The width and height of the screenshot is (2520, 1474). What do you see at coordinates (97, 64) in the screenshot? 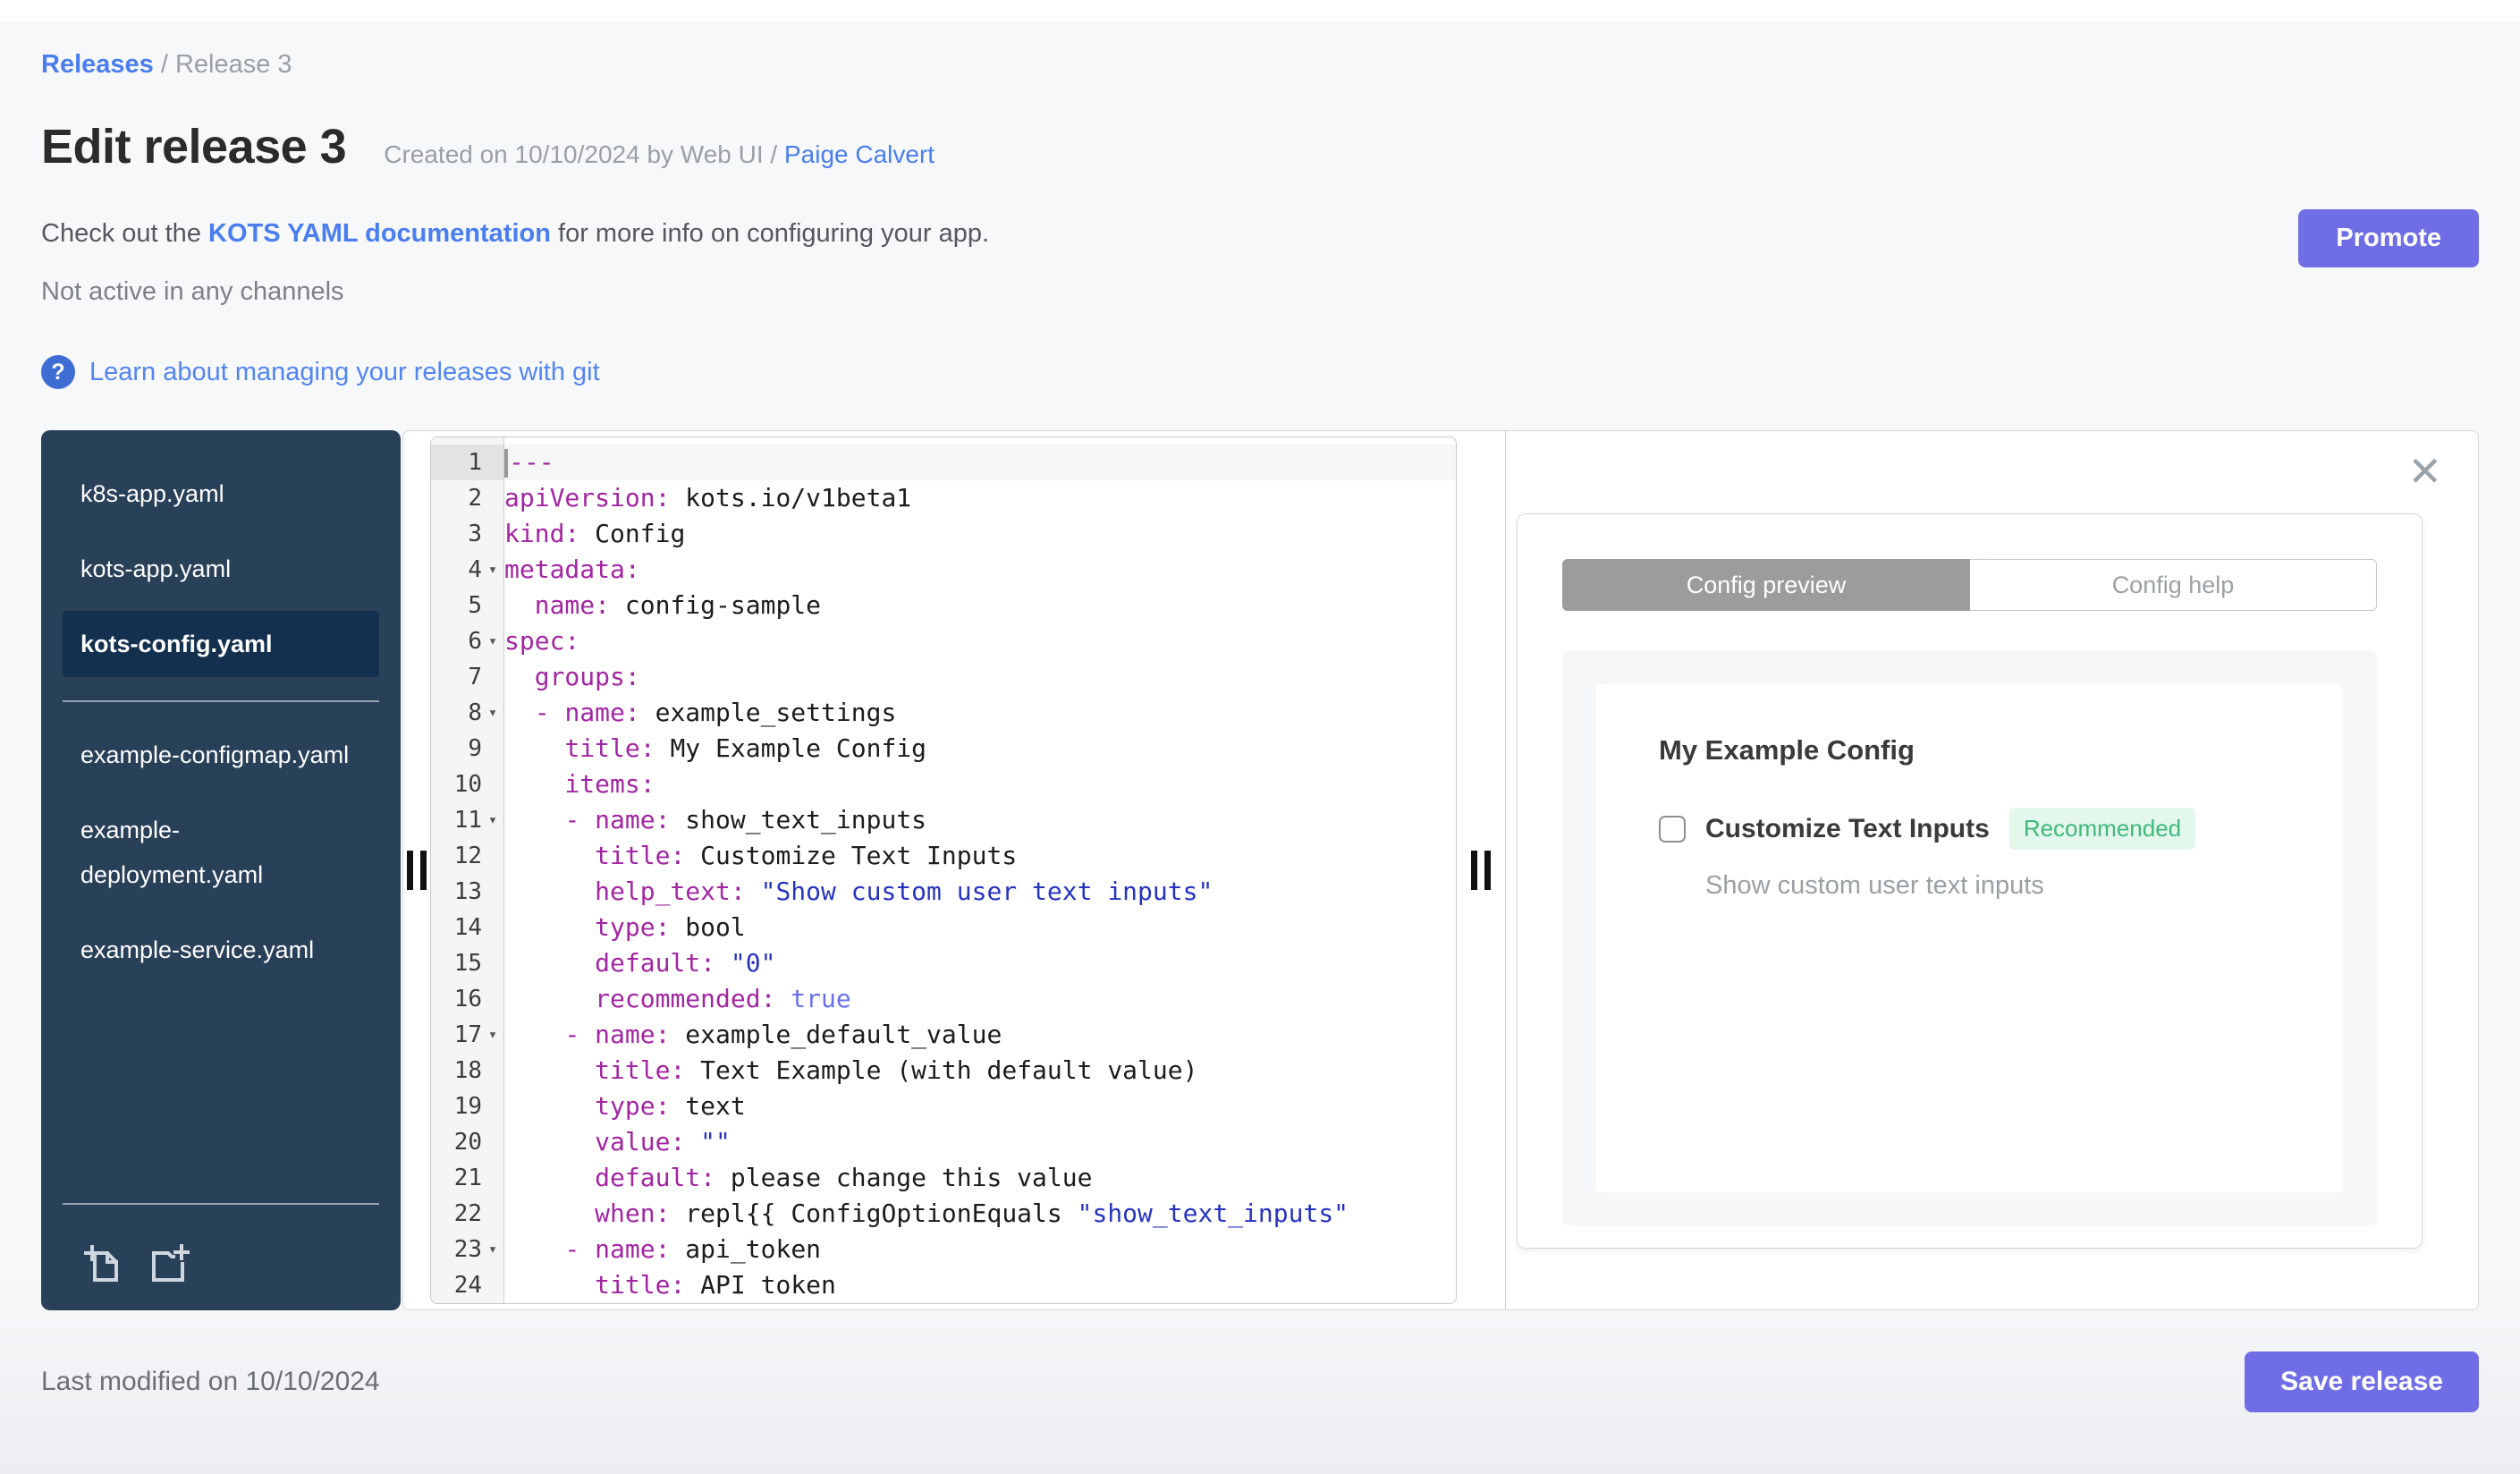
I see `breadcrumb-releases-link: Releases` at bounding box center [97, 64].